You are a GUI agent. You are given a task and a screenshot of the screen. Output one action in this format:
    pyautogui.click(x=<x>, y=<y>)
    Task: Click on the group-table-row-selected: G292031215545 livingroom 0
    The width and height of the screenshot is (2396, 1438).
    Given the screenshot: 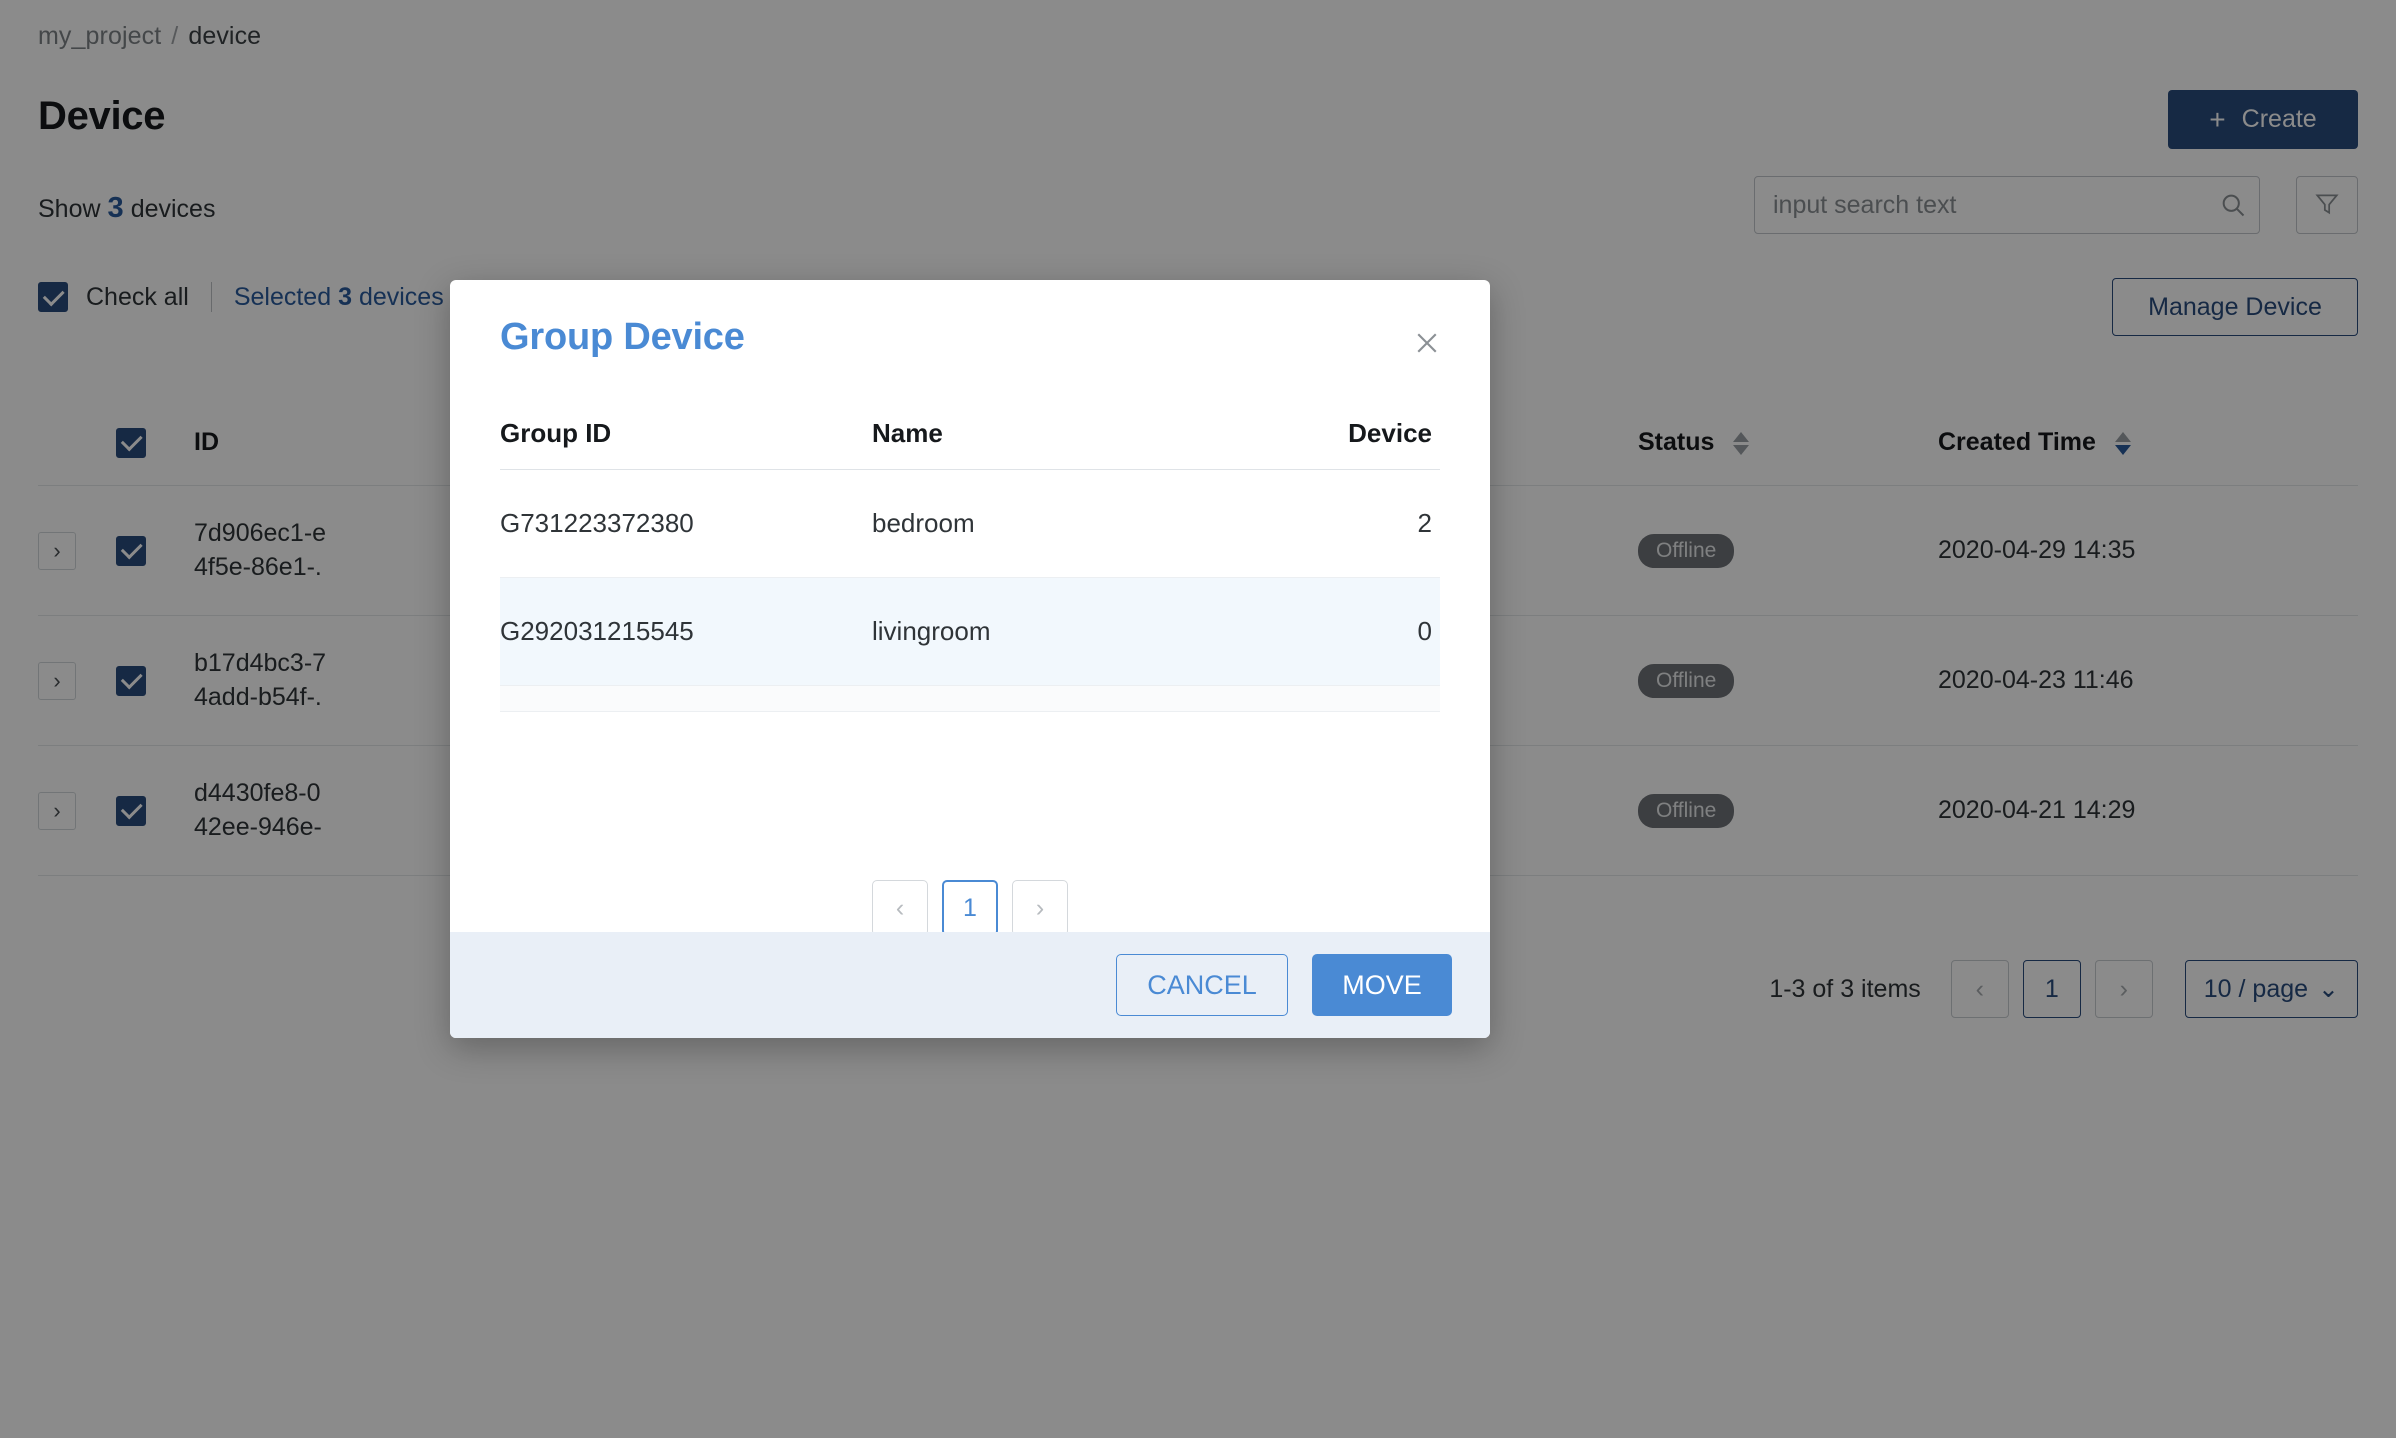 What is the action you would take?
    pyautogui.click(x=970, y=632)
    